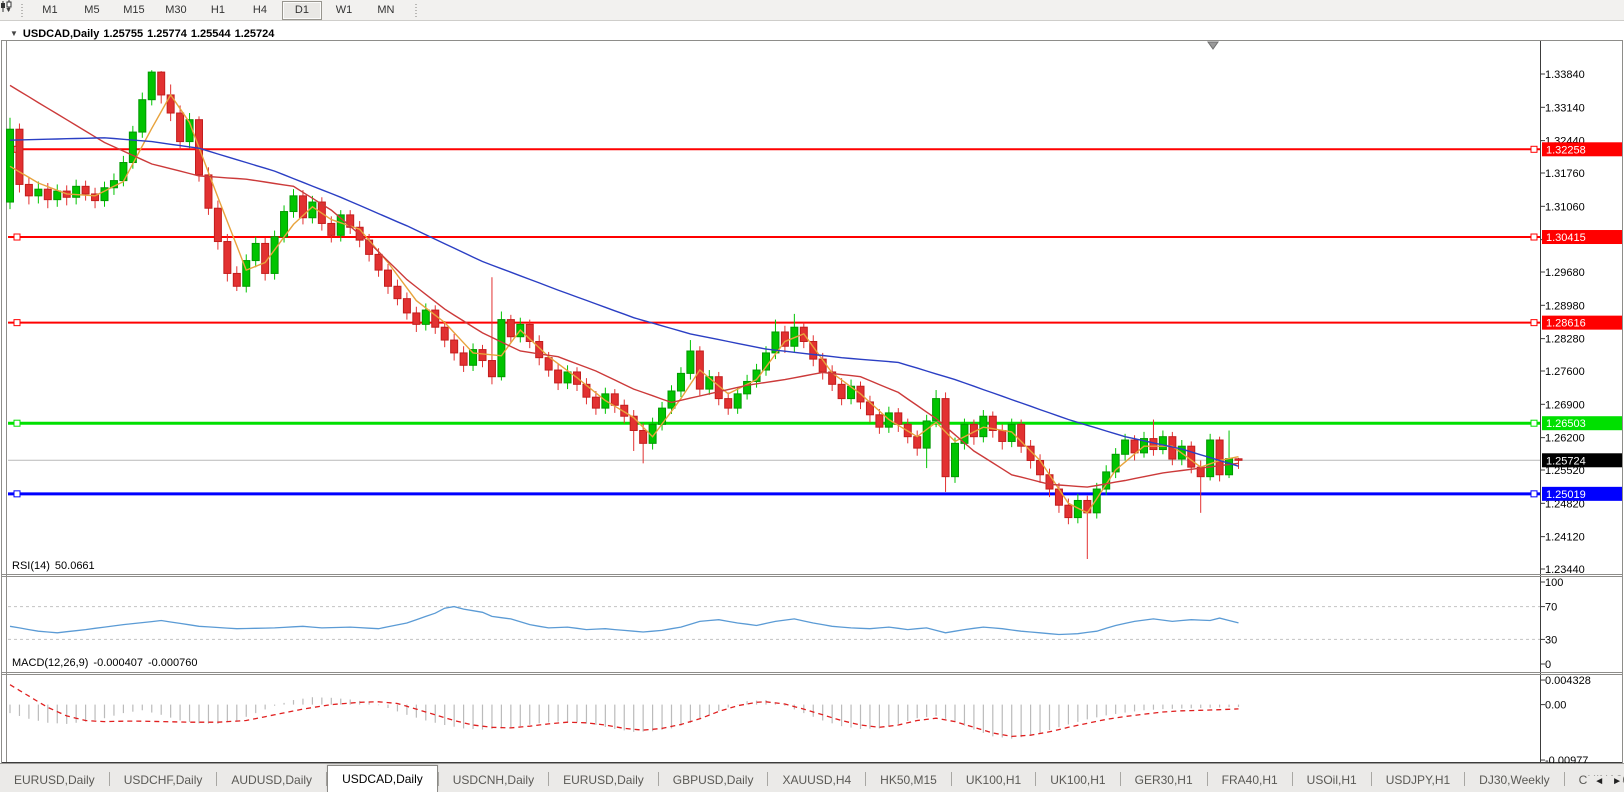  I want to click on macd-value: -0.000407, so click(118, 663).